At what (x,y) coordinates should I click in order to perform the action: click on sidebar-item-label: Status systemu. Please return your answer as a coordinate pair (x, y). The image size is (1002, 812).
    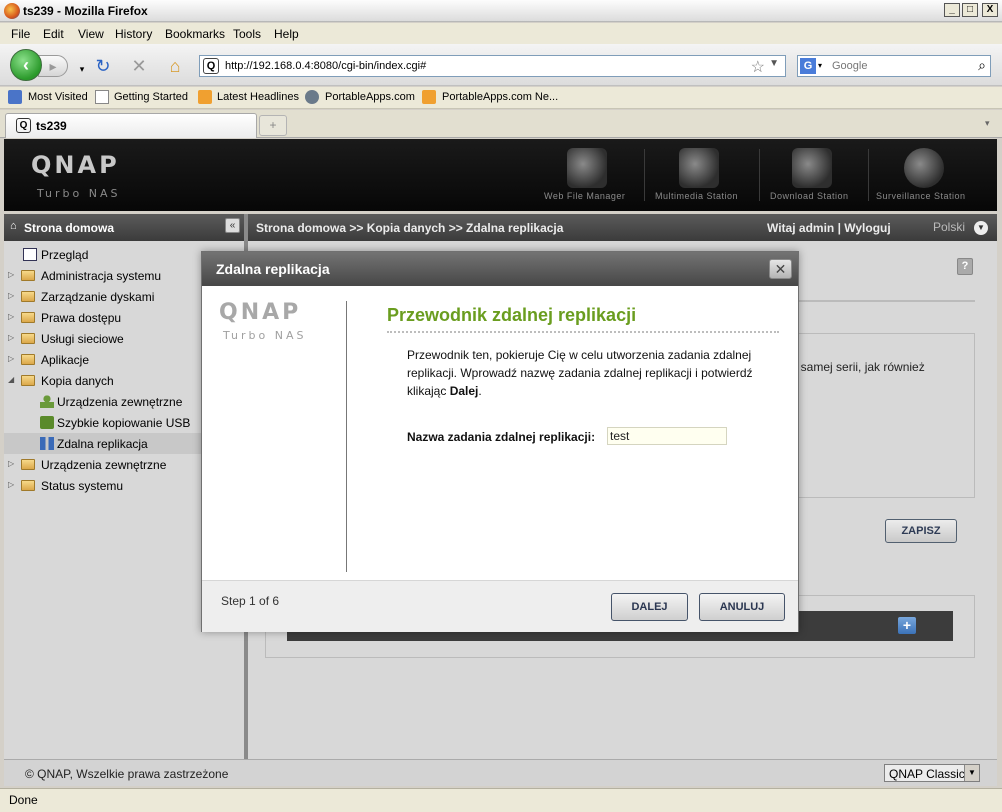
    Looking at the image, I should click on (82, 486).